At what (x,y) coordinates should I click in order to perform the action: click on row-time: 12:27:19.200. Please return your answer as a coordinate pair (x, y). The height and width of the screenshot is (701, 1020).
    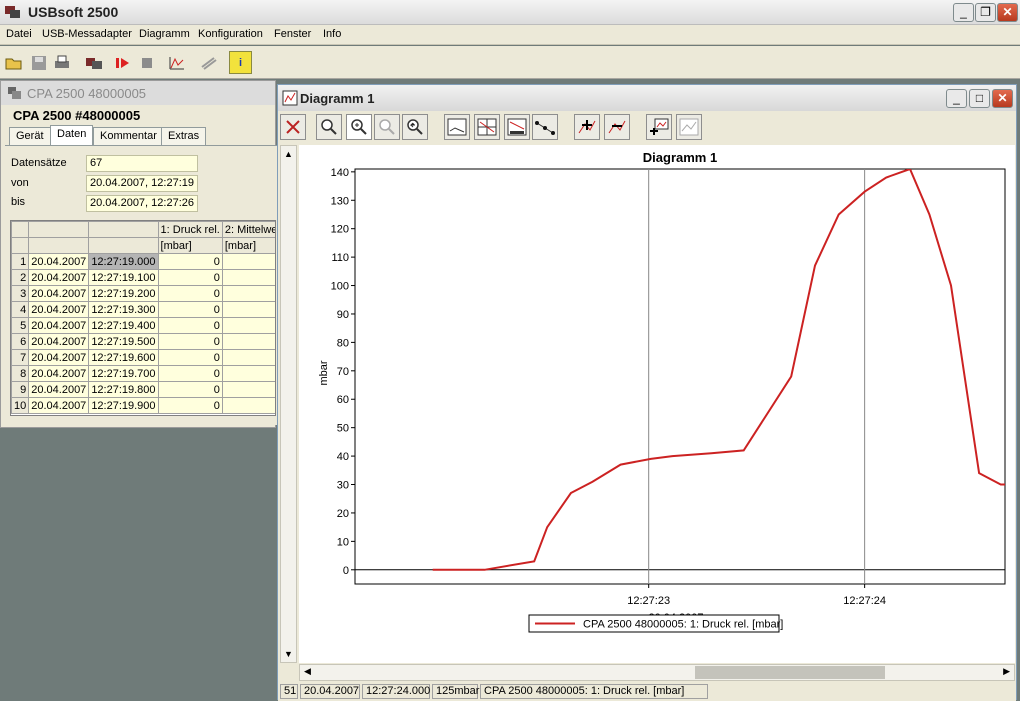
    Looking at the image, I should click on (123, 293).